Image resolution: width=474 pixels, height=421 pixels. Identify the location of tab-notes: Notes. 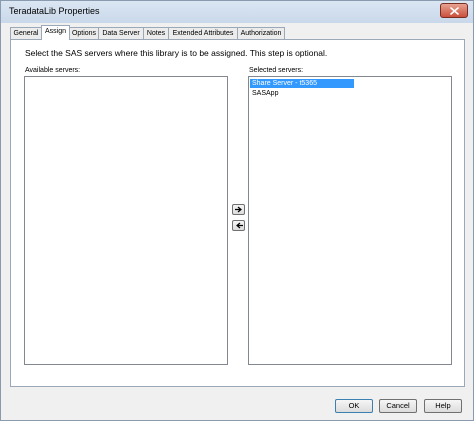
(156, 33).